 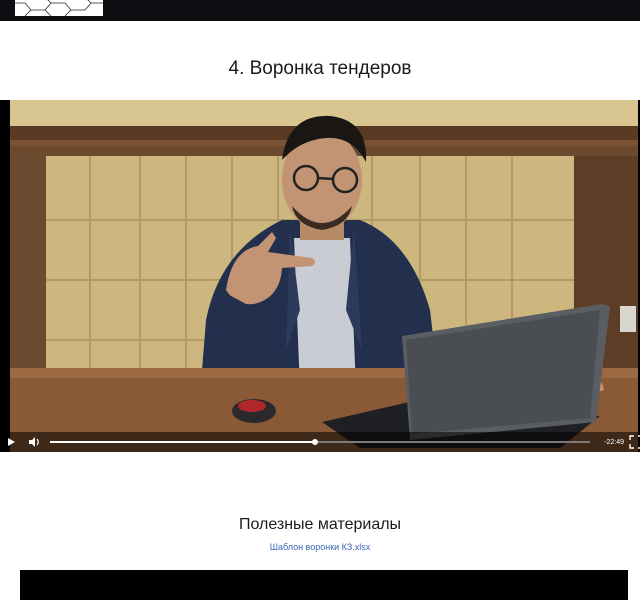 I want to click on progress-fill, so click(x=182, y=442).